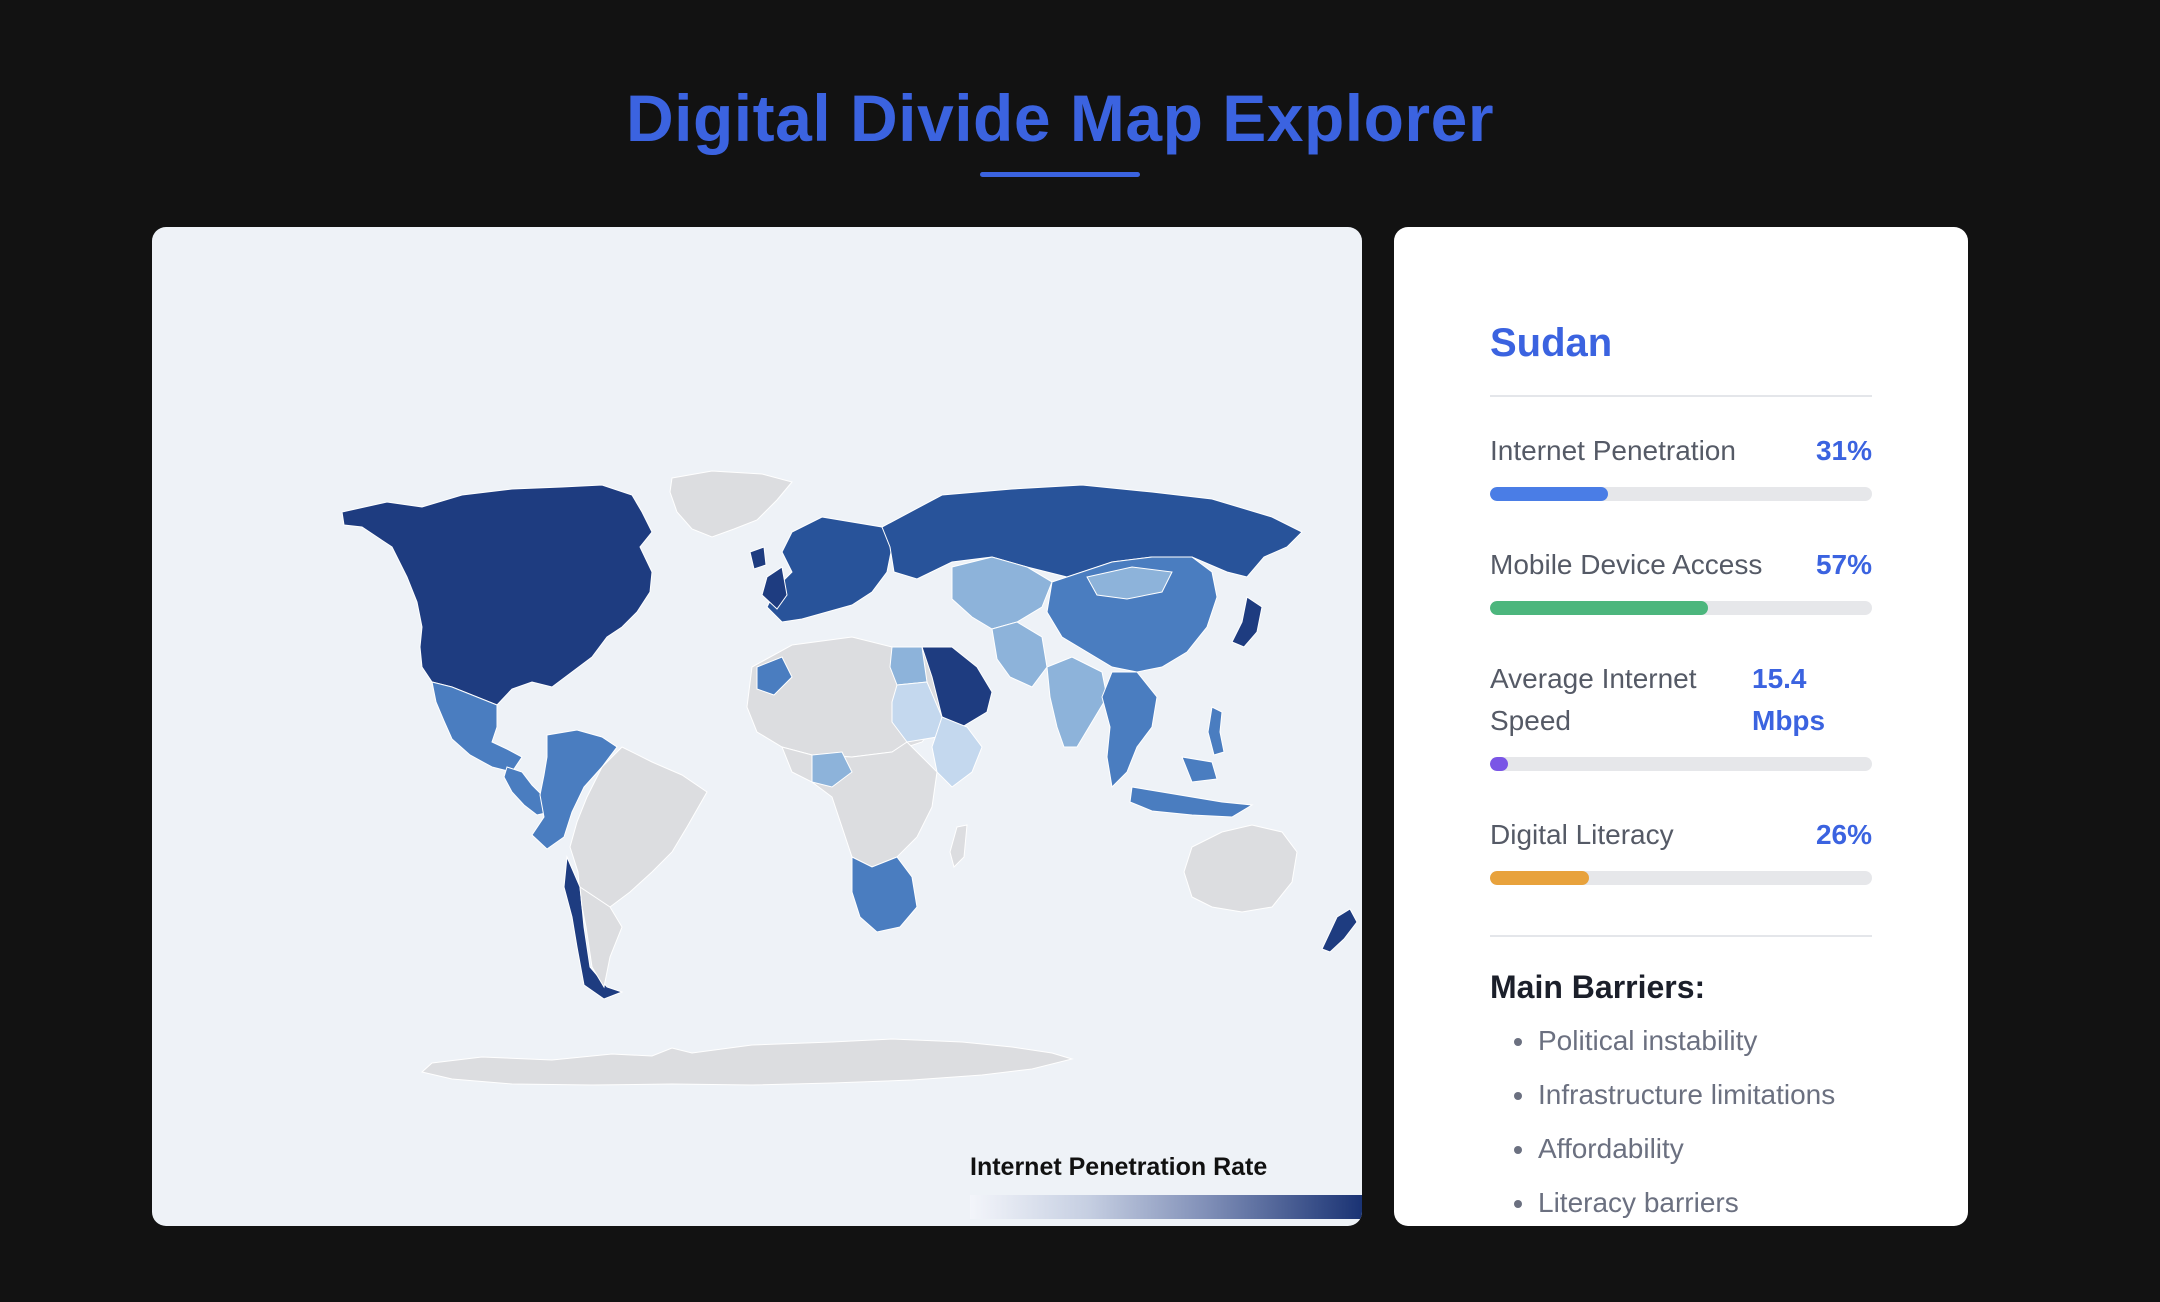 This screenshot has width=2160, height=1302. I want to click on section-divider, so click(1681, 936).